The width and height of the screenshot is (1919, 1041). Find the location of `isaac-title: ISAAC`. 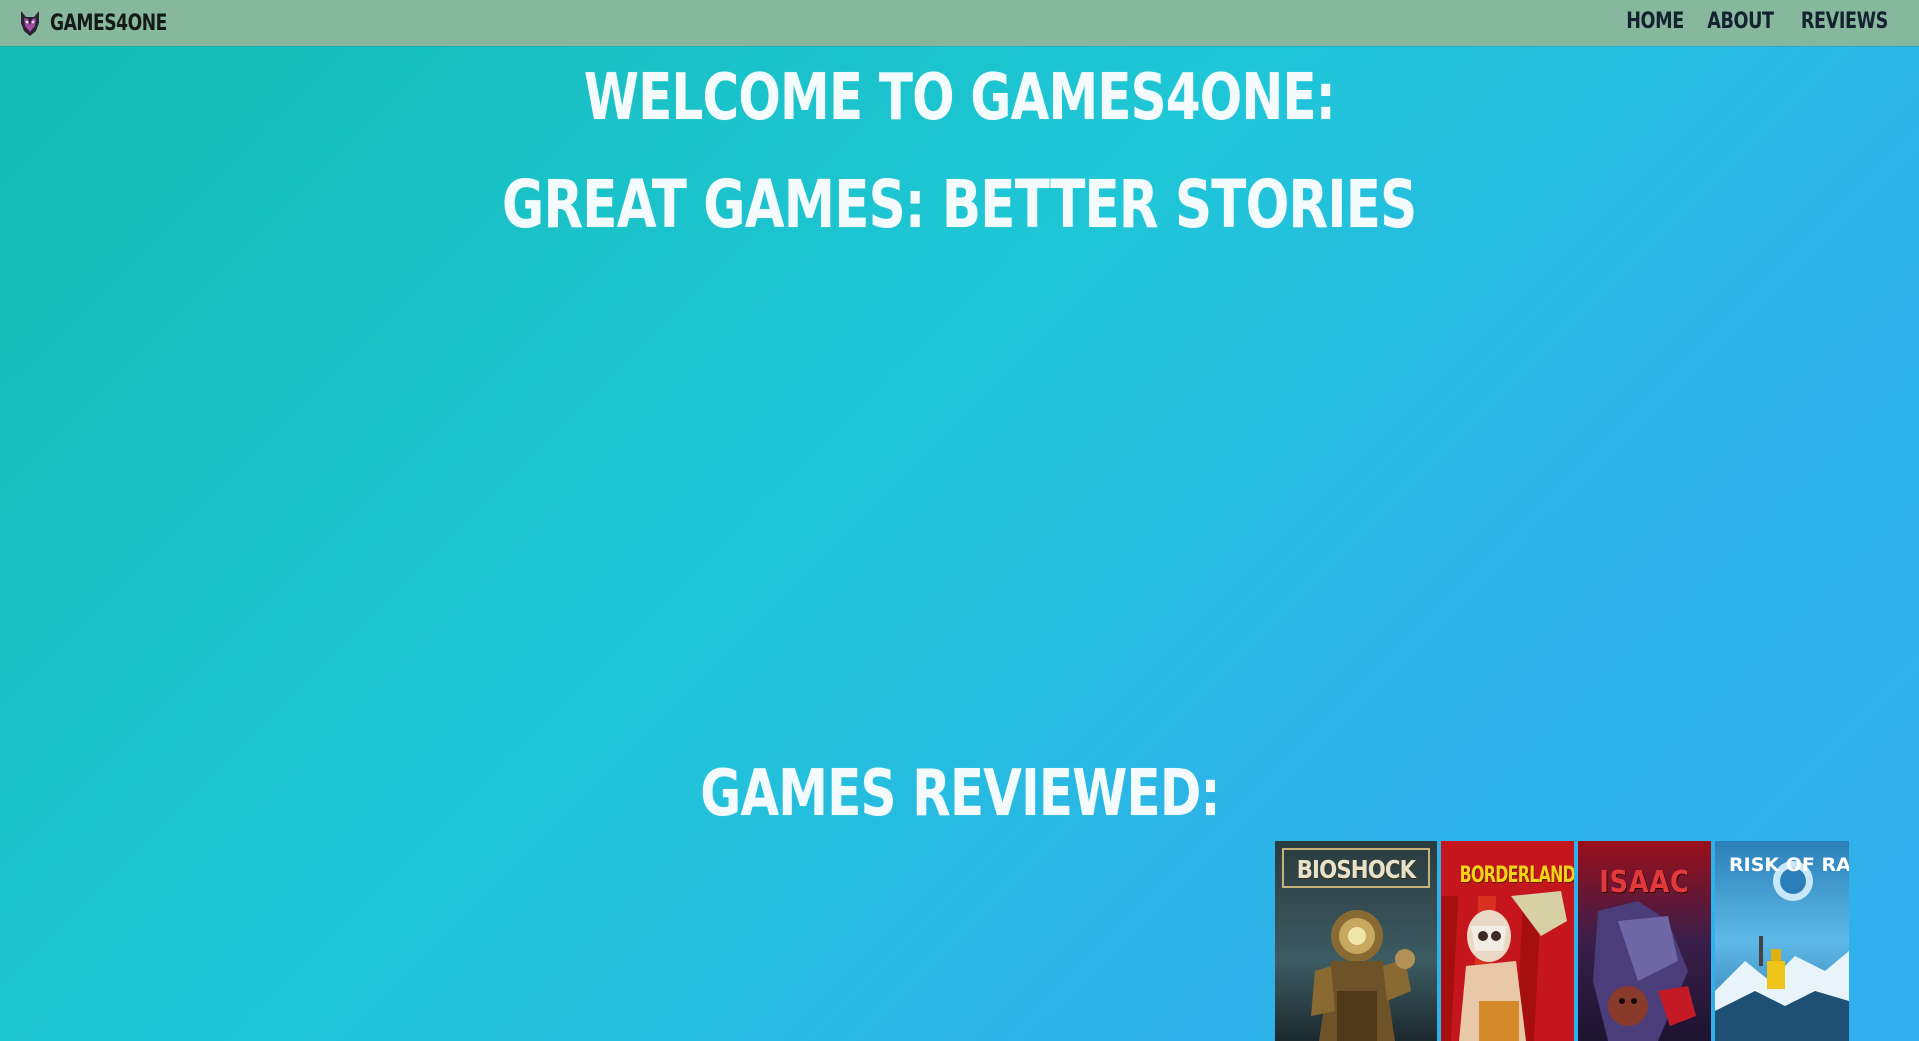

isaac-title: ISAAC is located at coordinates (1644, 882).